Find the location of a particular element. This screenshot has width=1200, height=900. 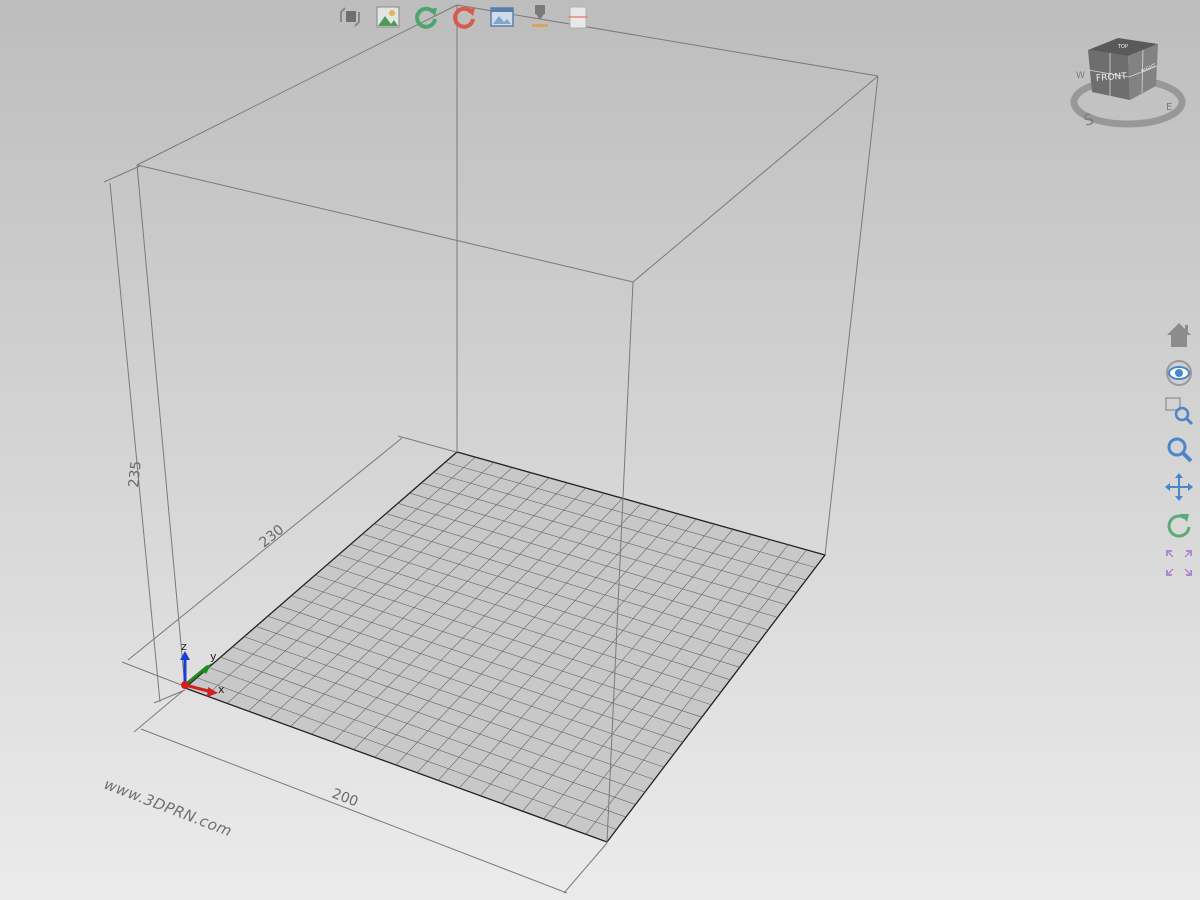

rotate-green-button is located at coordinates (425, 17).